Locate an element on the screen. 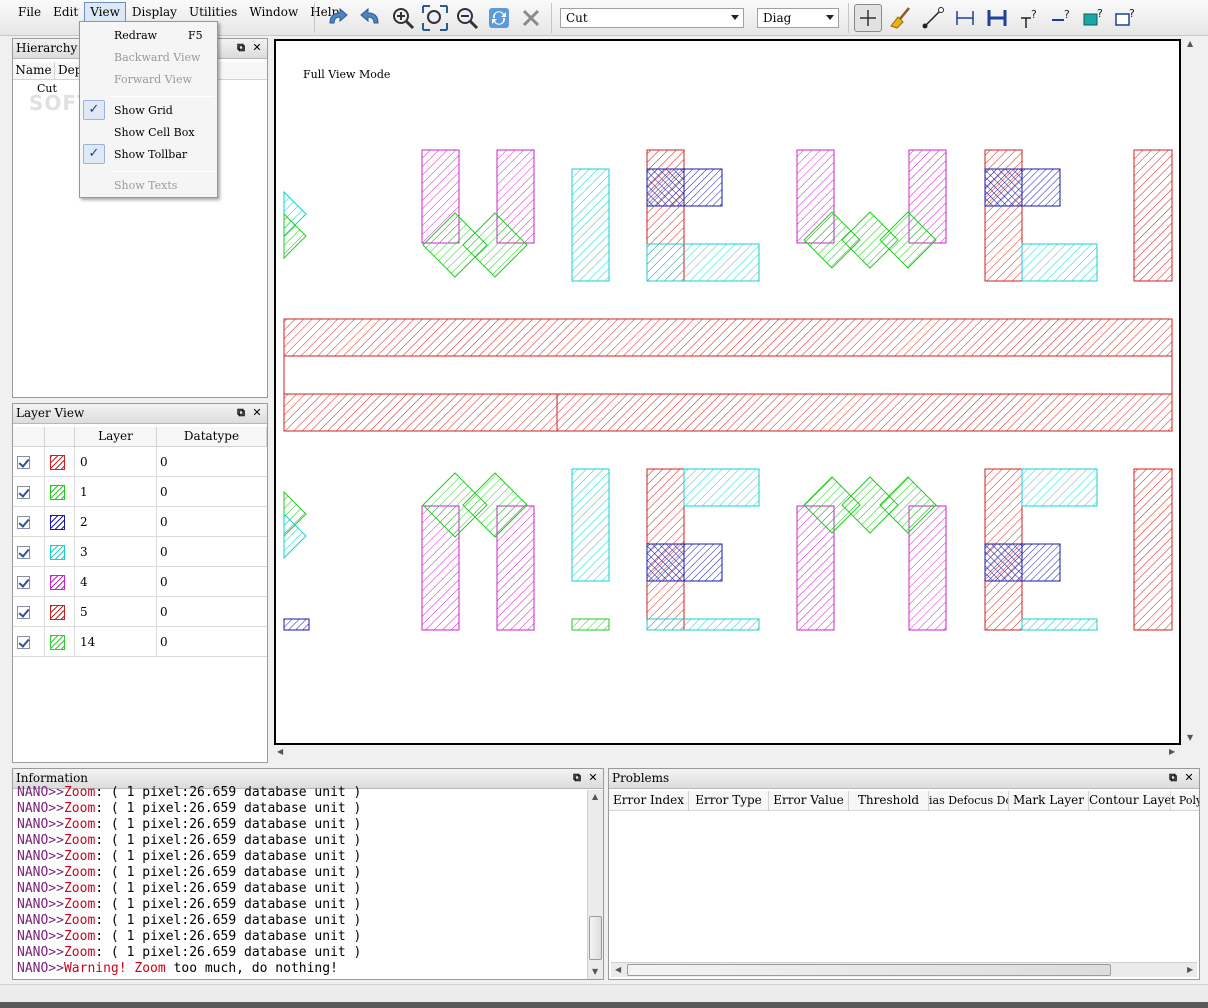 The image size is (1208, 1008). column-header-error-type: Error Type is located at coordinates (729, 801).